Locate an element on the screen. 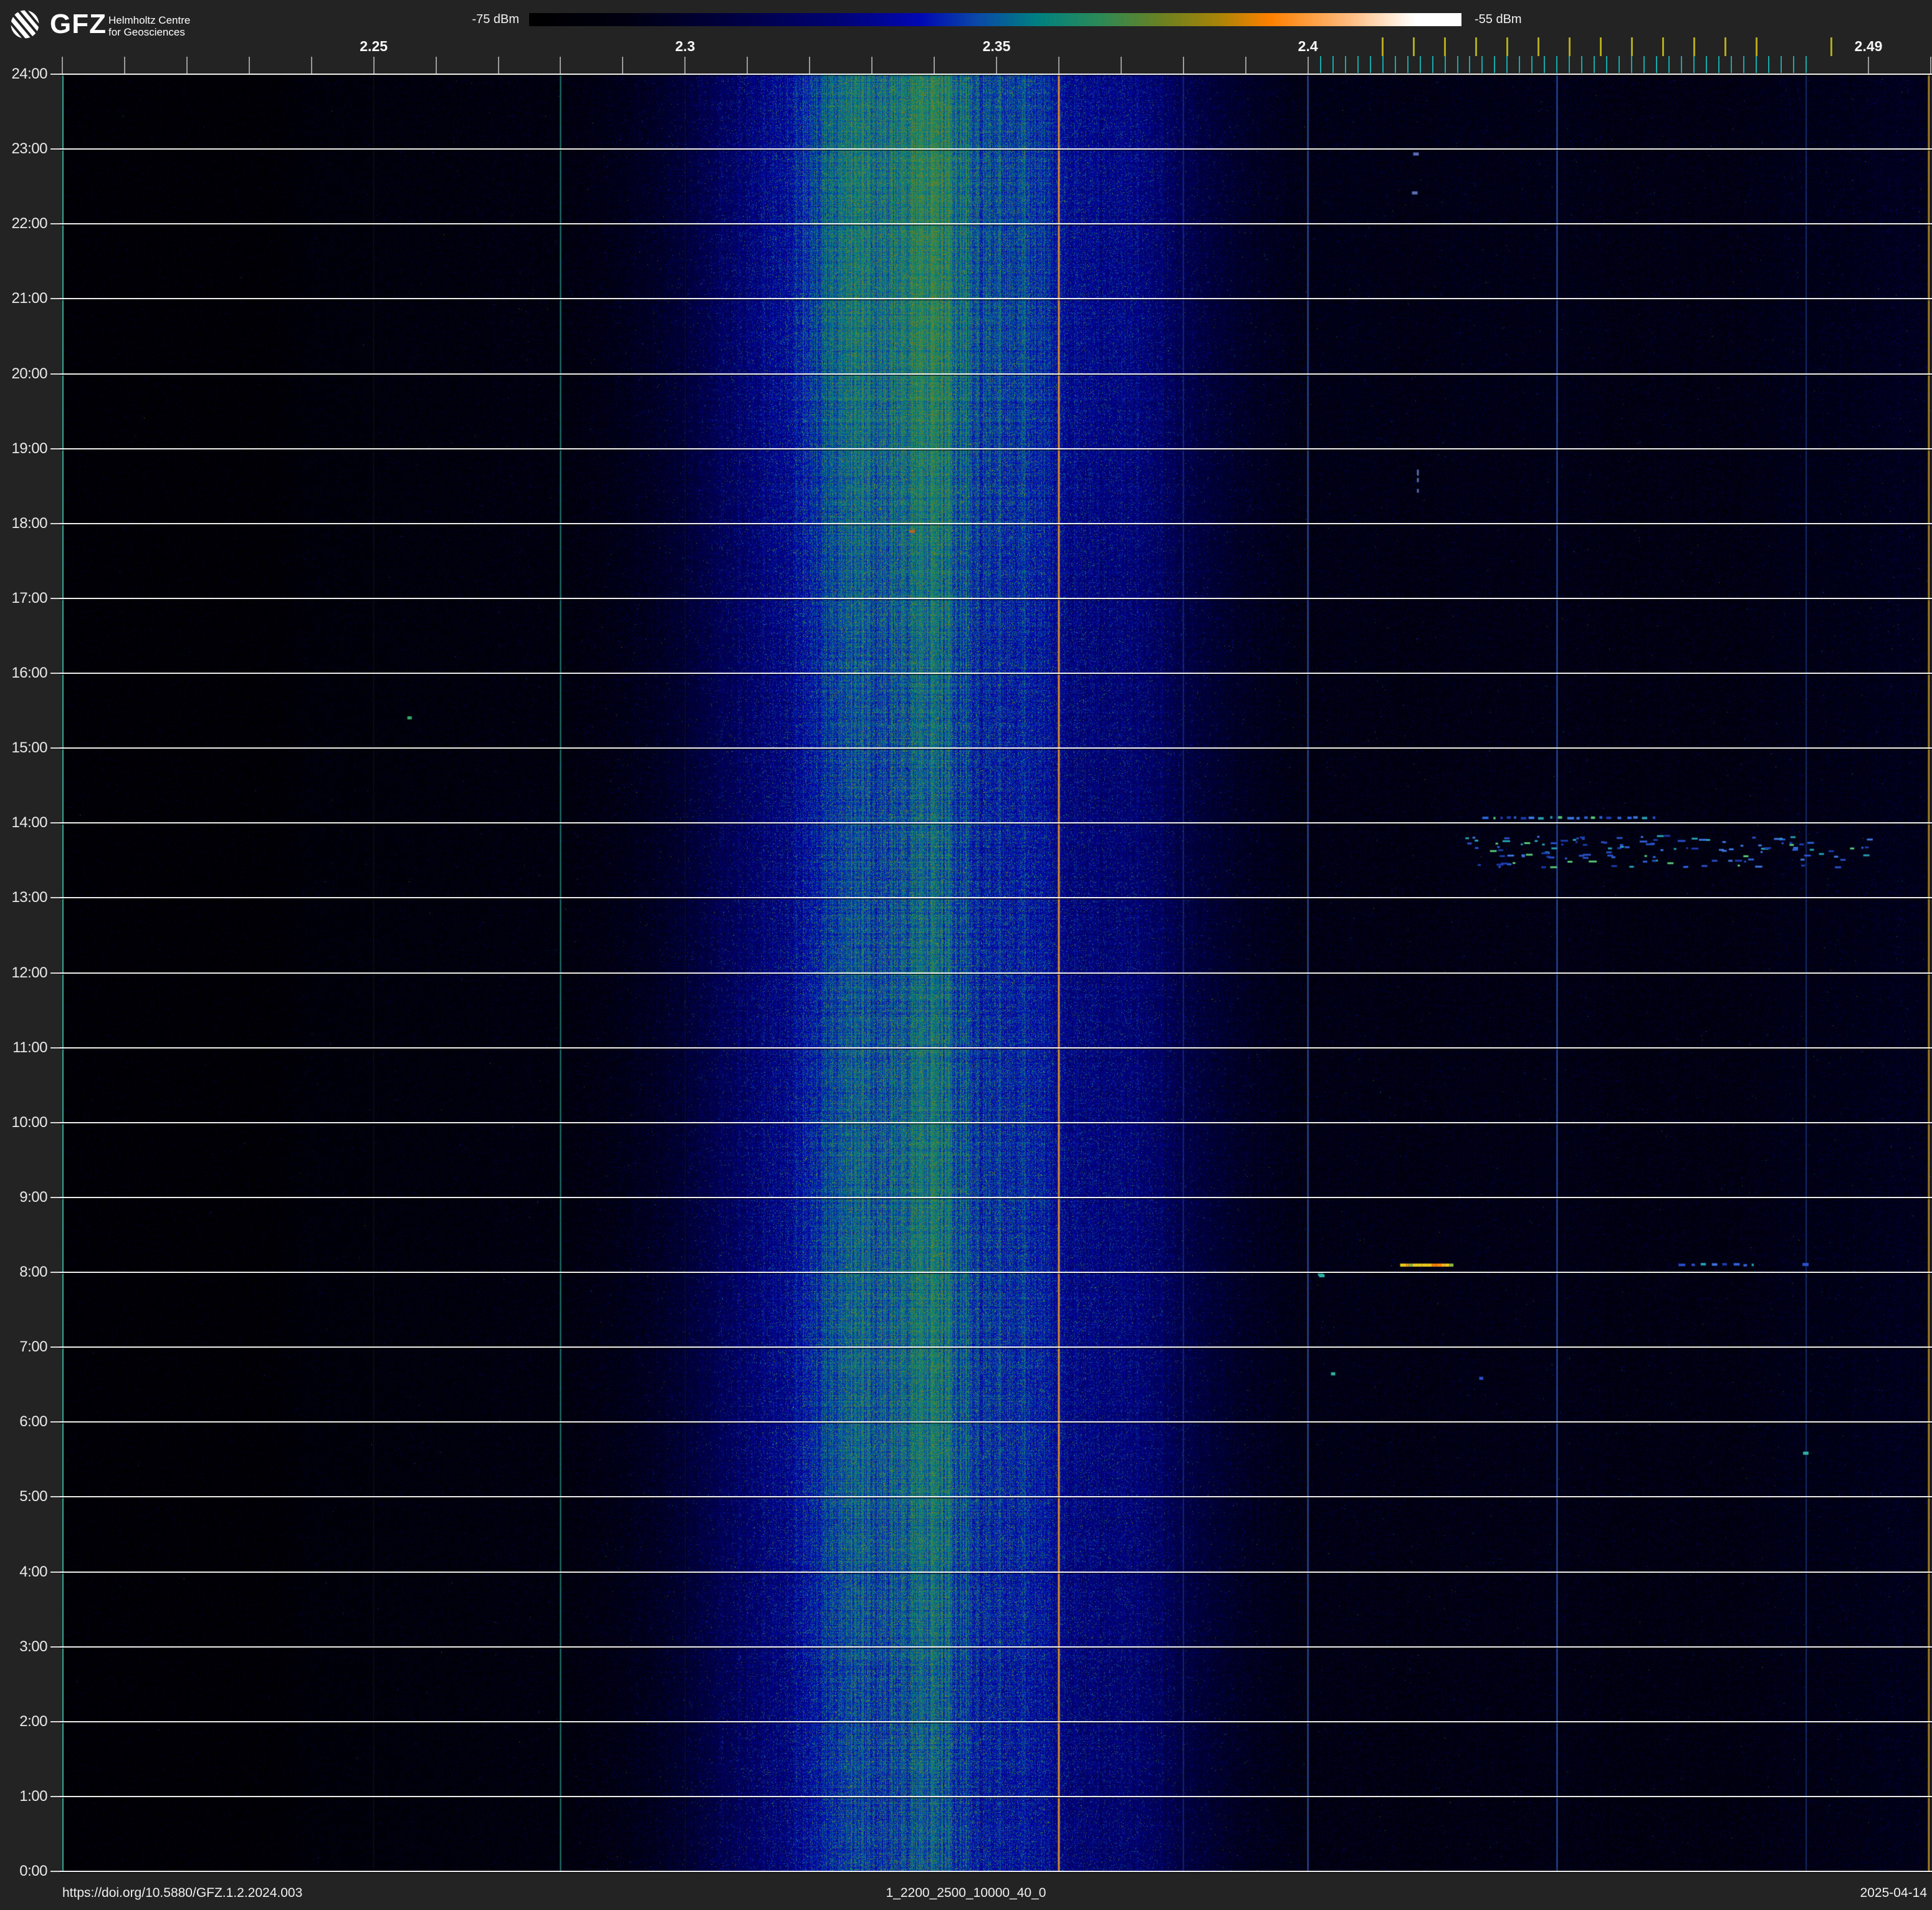  hour-label: 21:00 is located at coordinates (29, 298).